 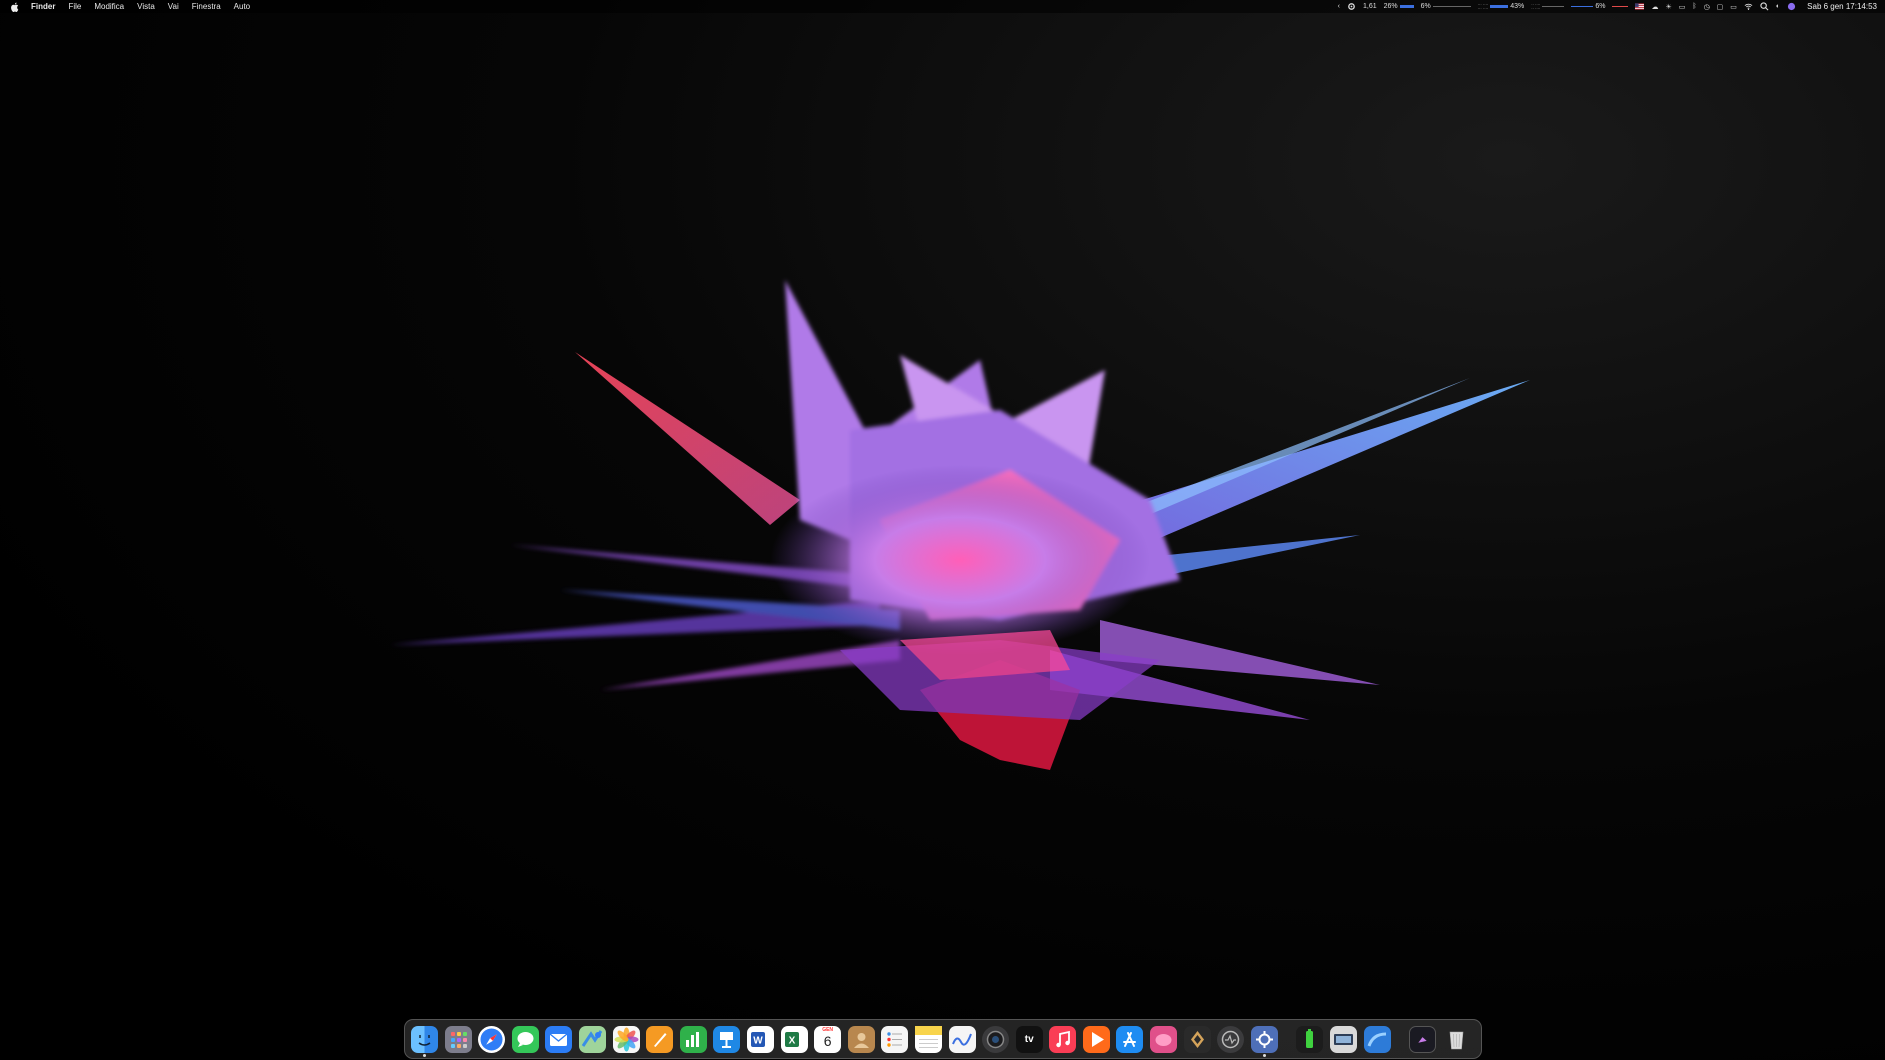 I want to click on dock-word-icon: W, so click(x=760, y=1039).